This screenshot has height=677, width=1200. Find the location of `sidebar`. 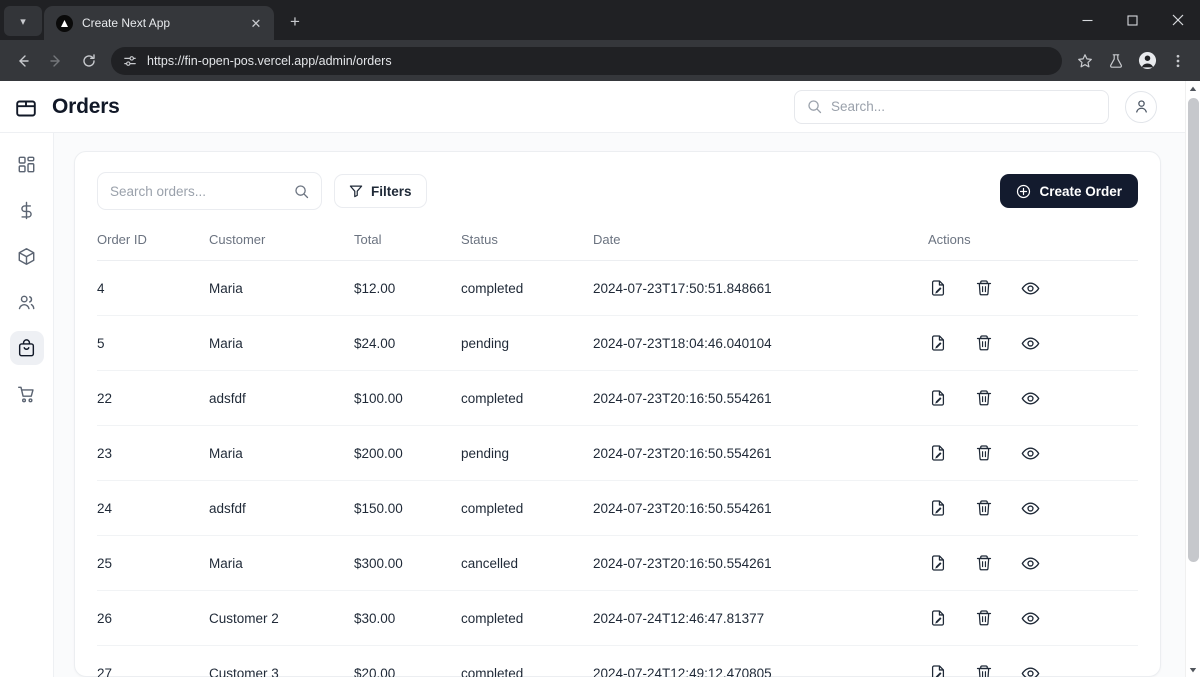

sidebar is located at coordinates (27, 405).